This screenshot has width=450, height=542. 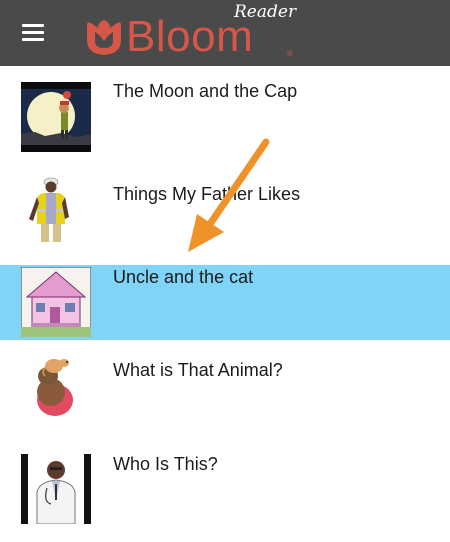 What do you see at coordinates (56, 117) in the screenshot?
I see `moon-cap-cover-icon` at bounding box center [56, 117].